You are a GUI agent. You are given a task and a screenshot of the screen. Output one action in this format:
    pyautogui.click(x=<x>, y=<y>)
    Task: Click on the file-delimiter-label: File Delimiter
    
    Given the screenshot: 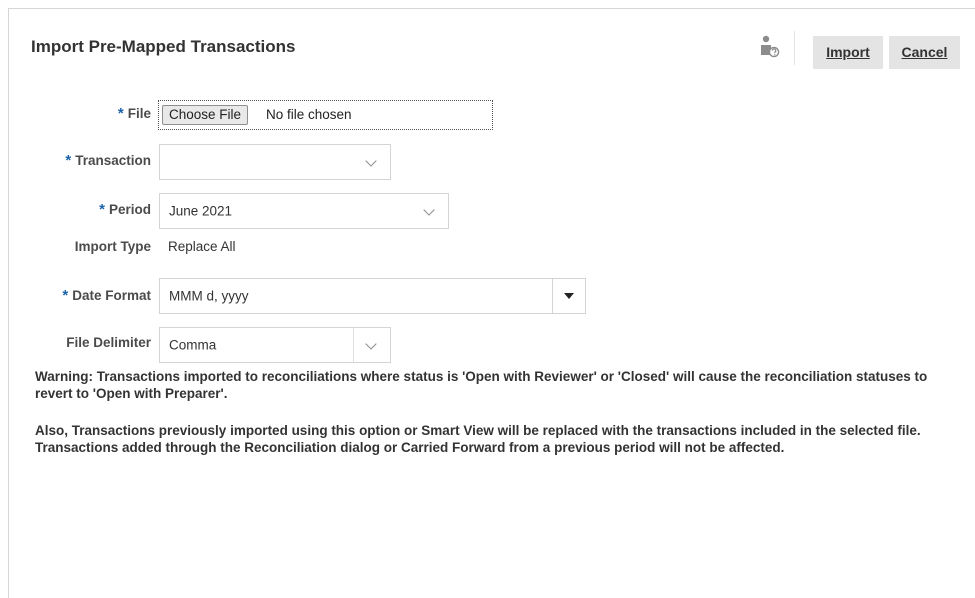 What is the action you would take?
    pyautogui.click(x=108, y=342)
    